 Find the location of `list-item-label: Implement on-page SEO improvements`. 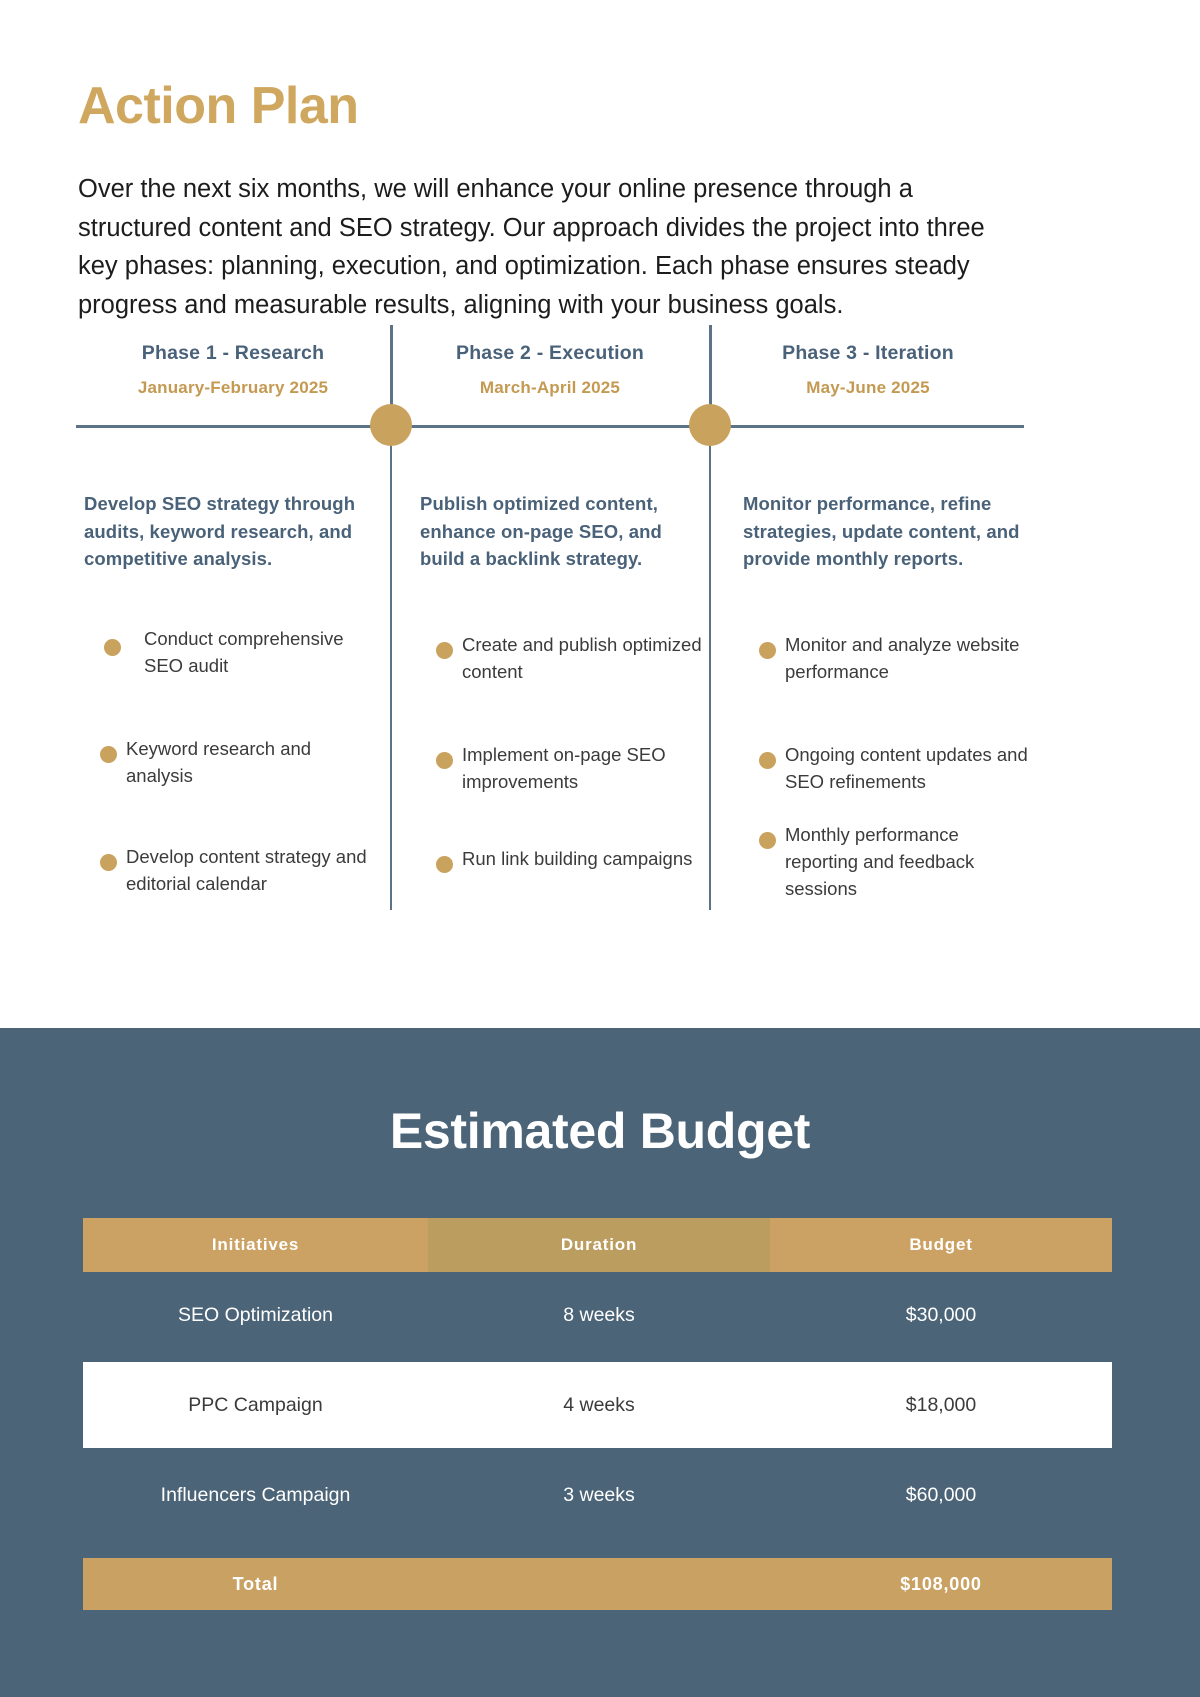

list-item-label: Implement on-page SEO improvements is located at coordinates (564, 767).